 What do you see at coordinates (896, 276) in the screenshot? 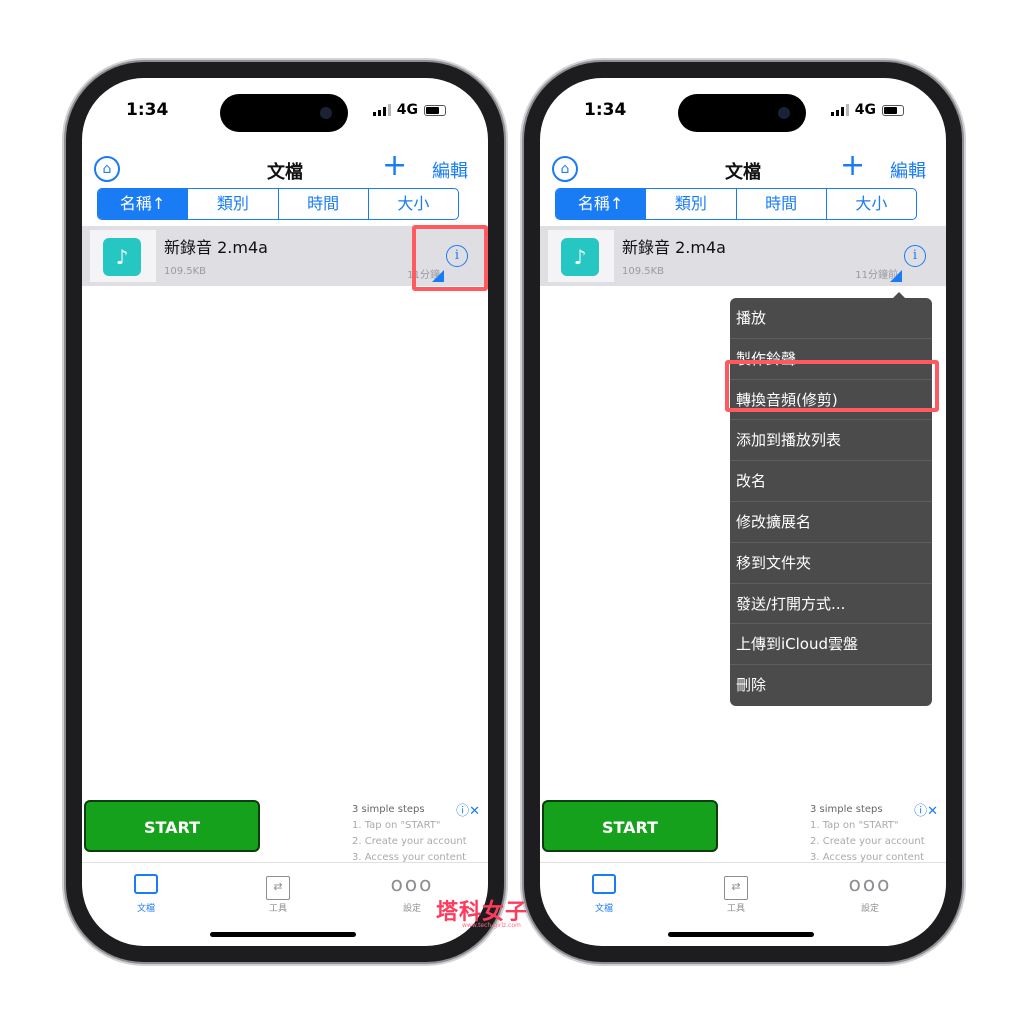
I see `selection-corner-icon` at bounding box center [896, 276].